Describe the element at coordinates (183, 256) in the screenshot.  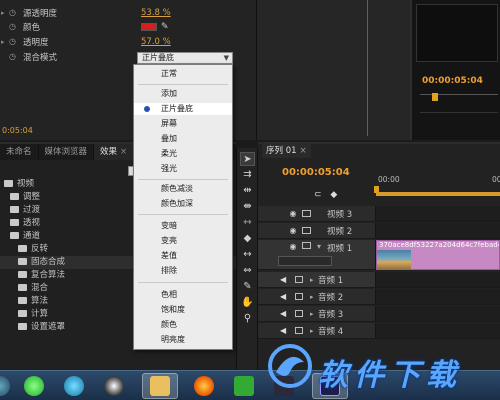
I see `menu-item-difference: 差值` at that location.